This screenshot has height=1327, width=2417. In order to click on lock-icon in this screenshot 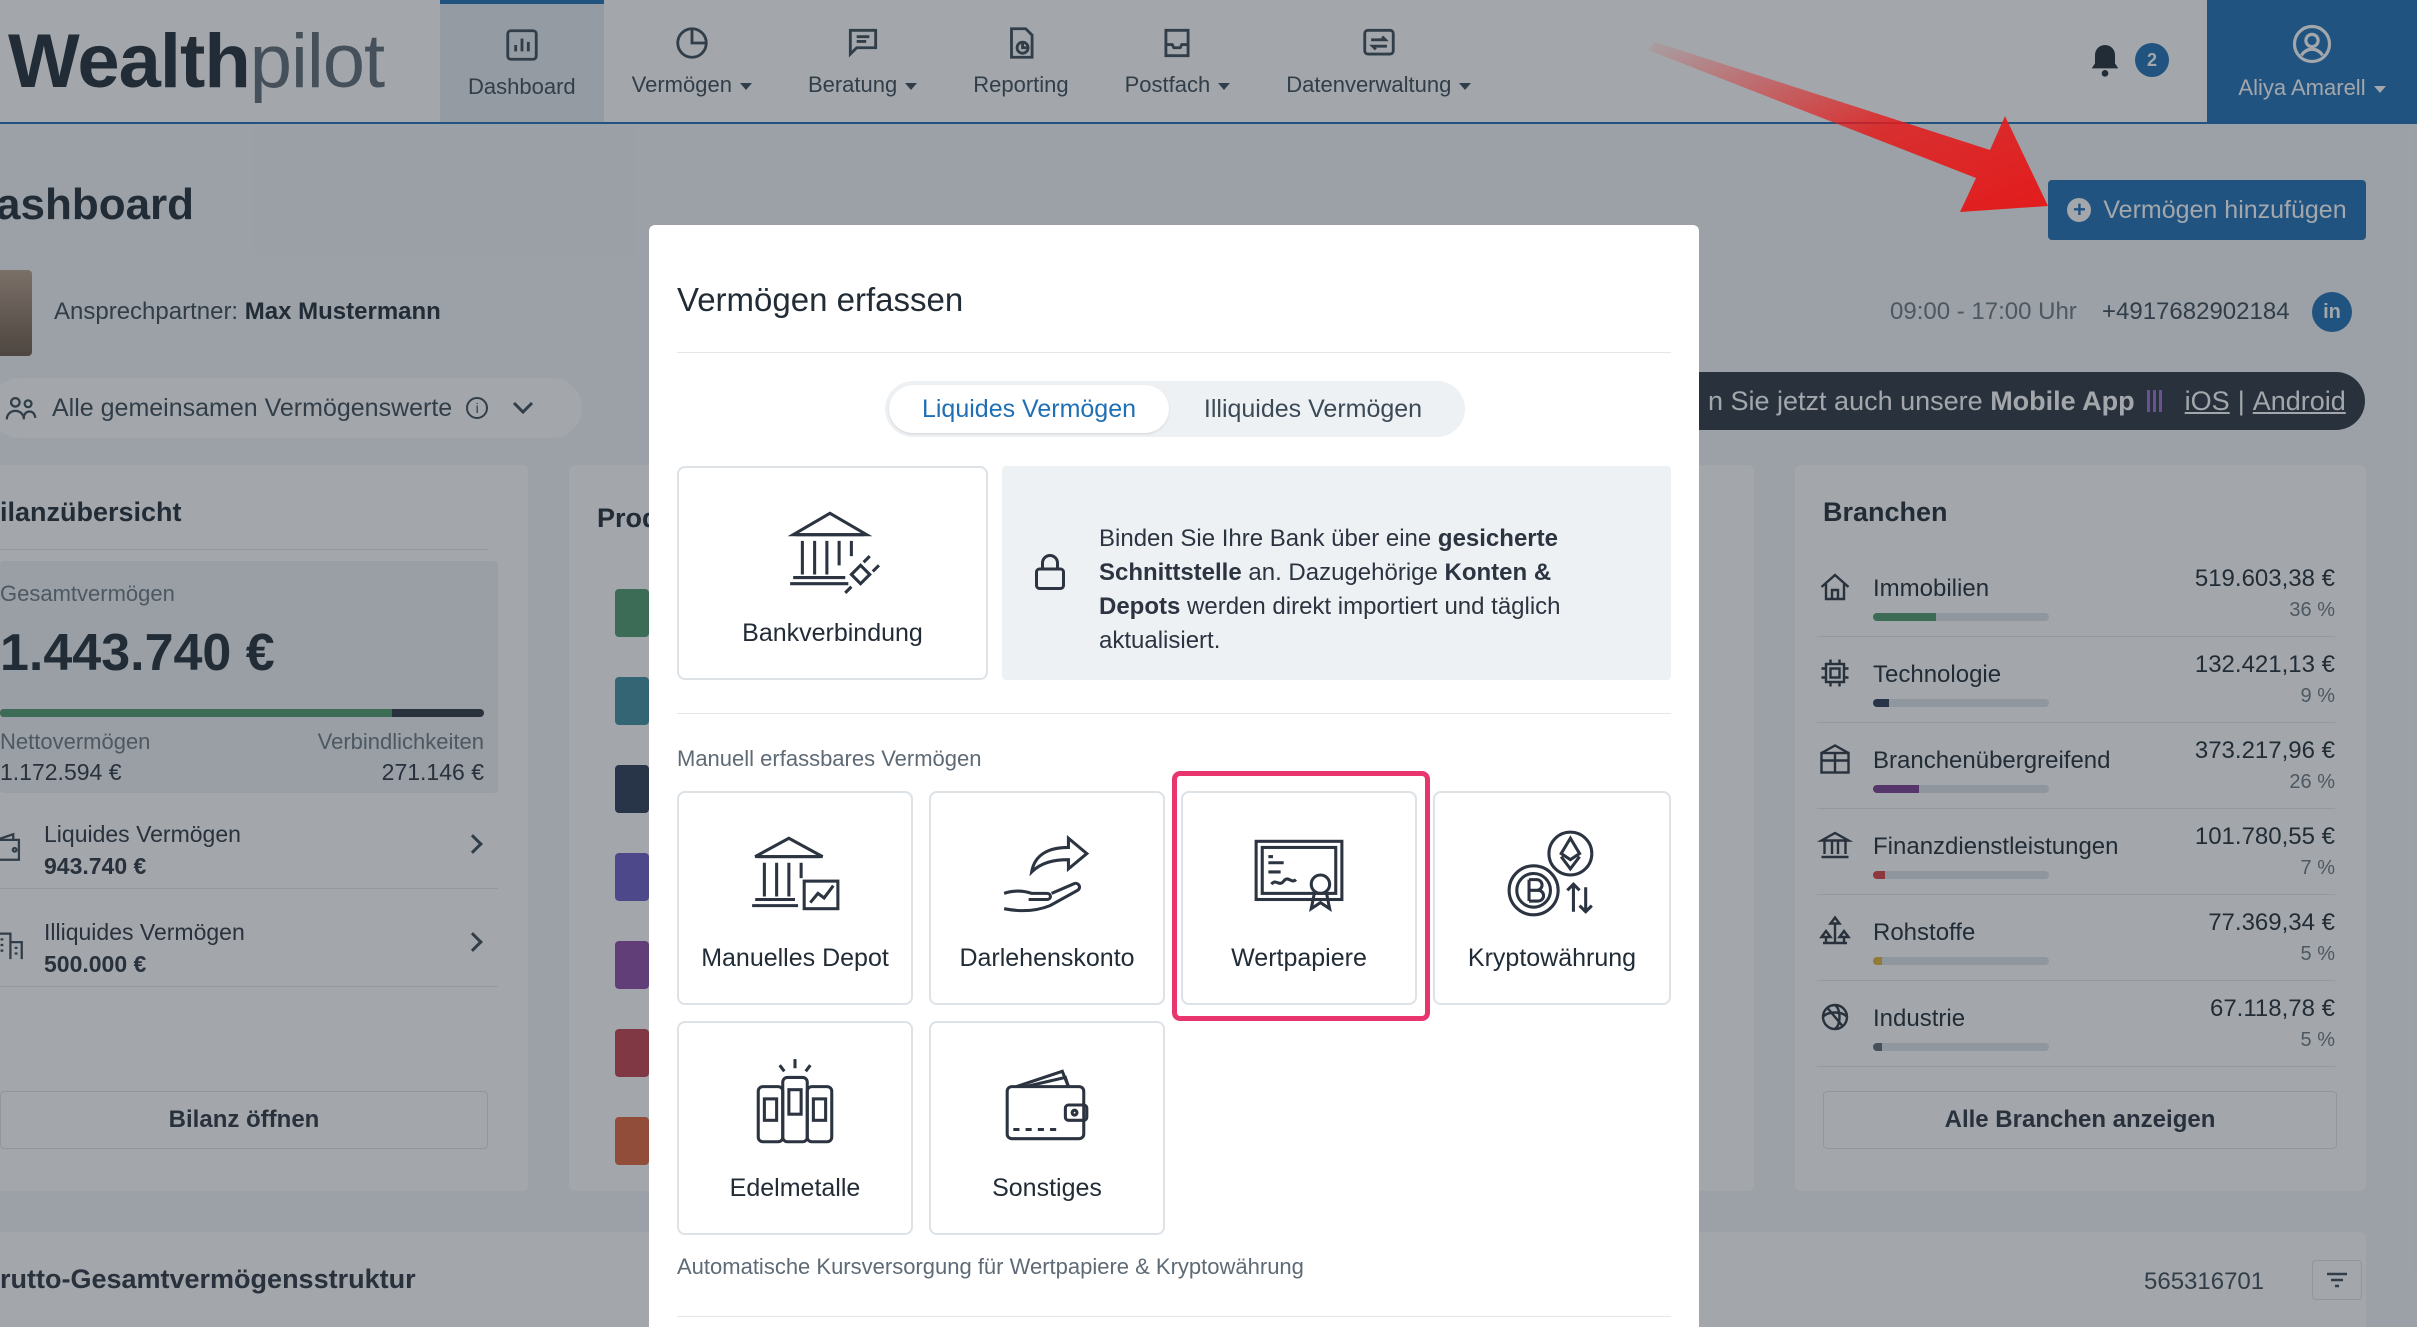, I will do `click(1050, 572)`.